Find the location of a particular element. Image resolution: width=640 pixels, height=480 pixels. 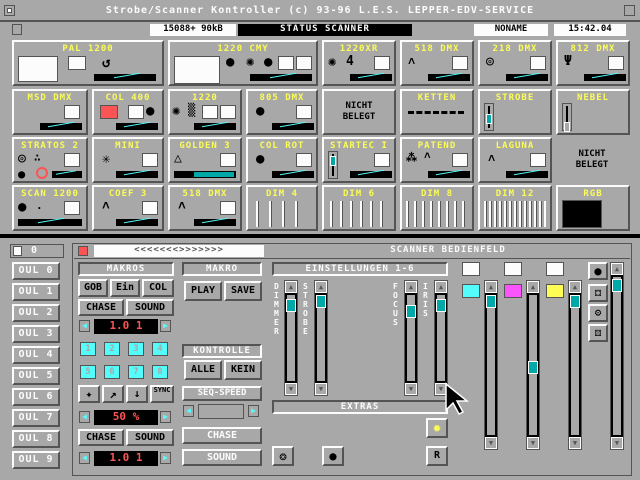

output-5: OUL 5 is located at coordinates (36, 376).